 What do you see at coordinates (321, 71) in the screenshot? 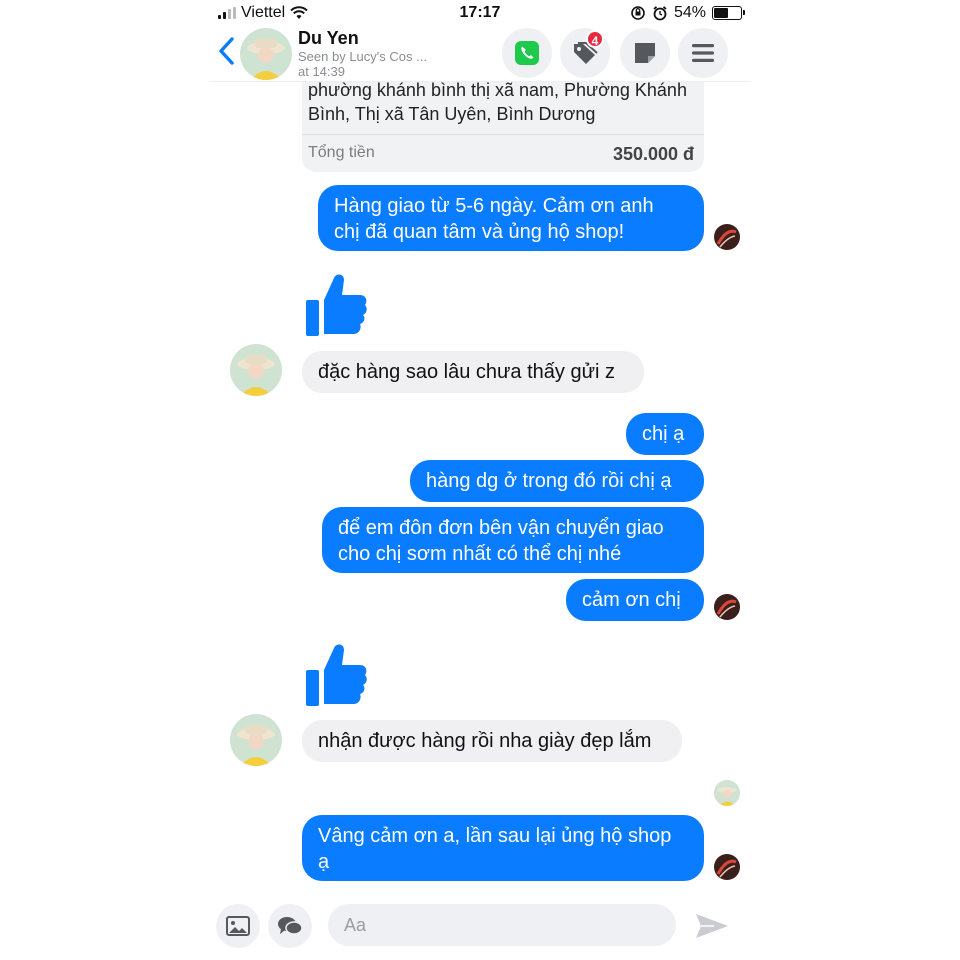
I see `seen-line2: at 14:39` at bounding box center [321, 71].